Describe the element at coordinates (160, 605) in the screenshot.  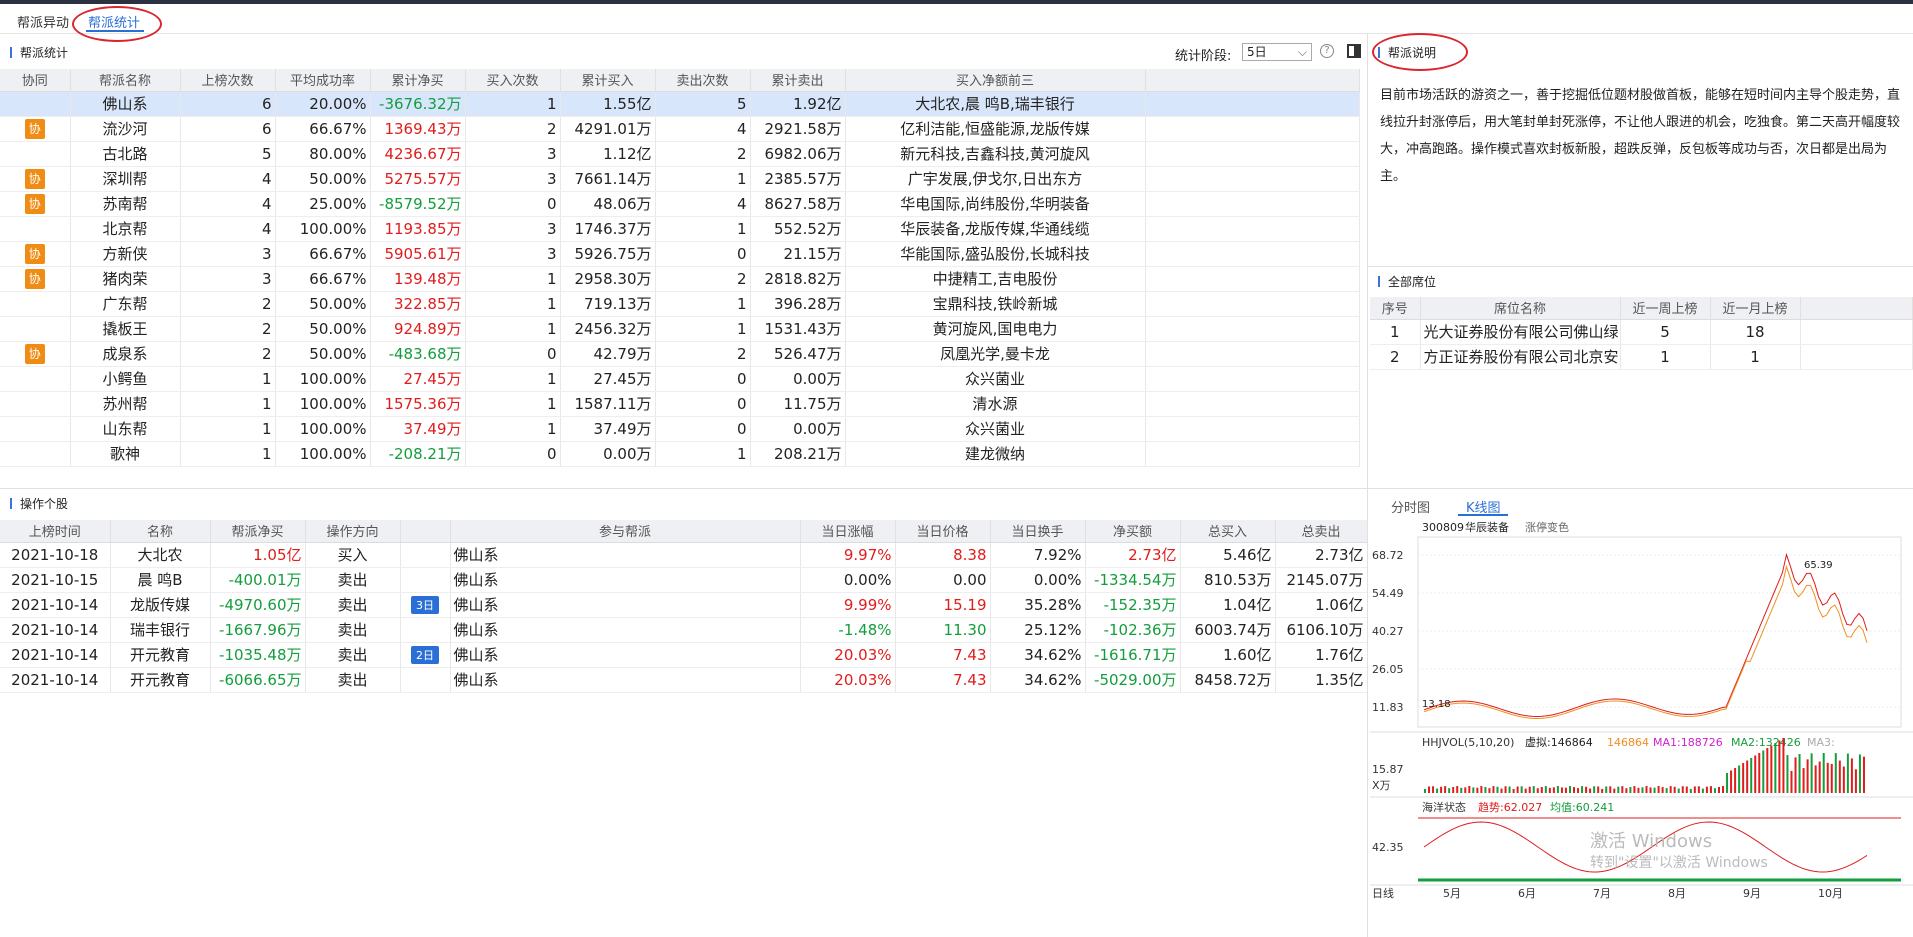
I see `stock-name: 龙版传媒` at that location.